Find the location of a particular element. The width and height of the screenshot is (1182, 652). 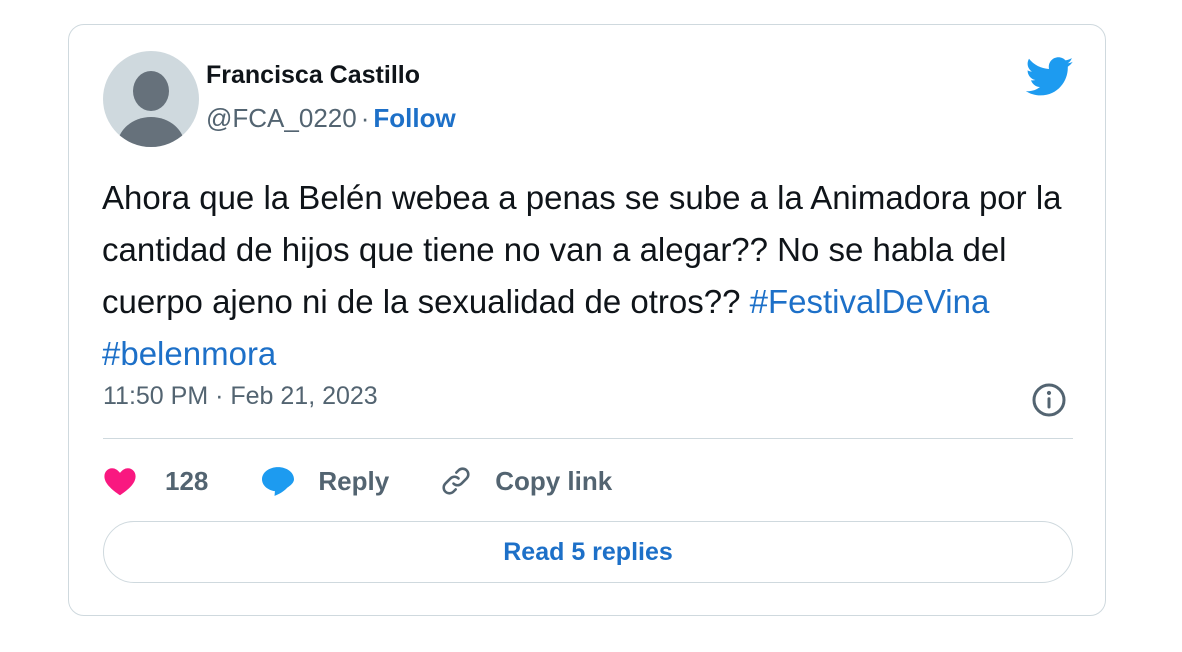

hashtag-festivaldevina: #FestivalDeVina is located at coordinates (870, 301).